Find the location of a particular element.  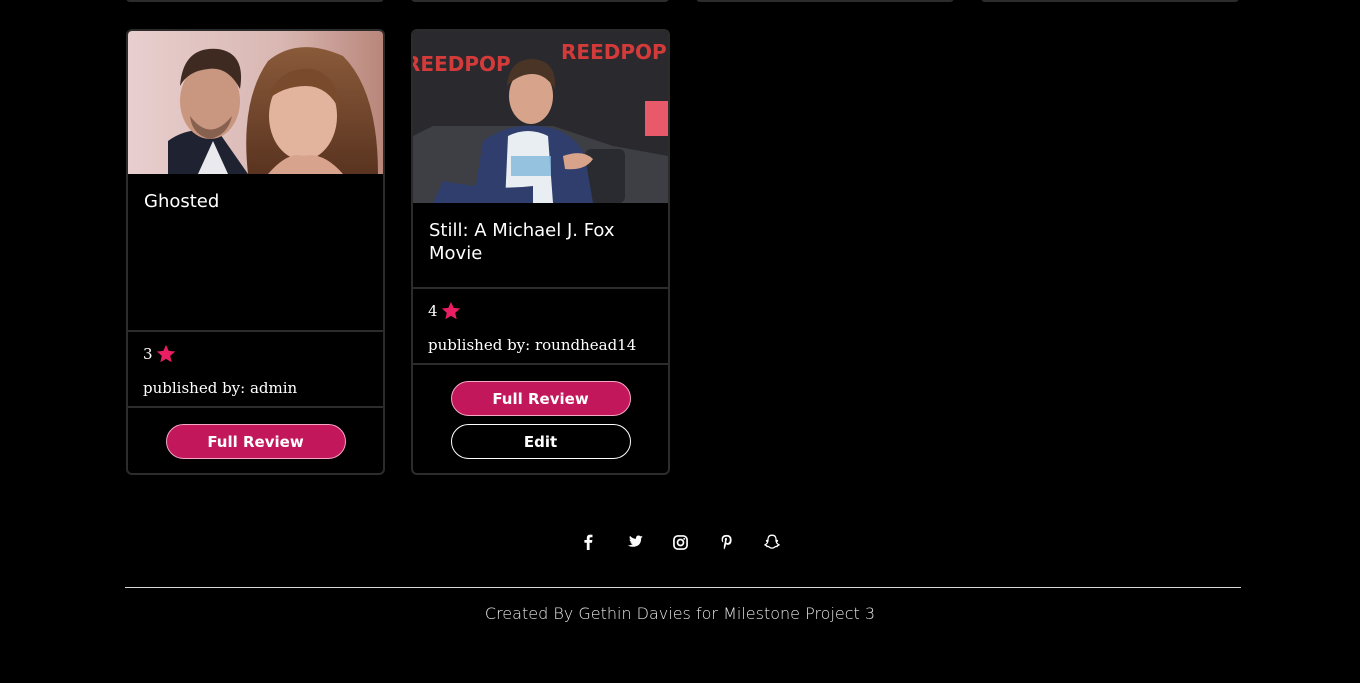

footer-divider is located at coordinates (683, 587).